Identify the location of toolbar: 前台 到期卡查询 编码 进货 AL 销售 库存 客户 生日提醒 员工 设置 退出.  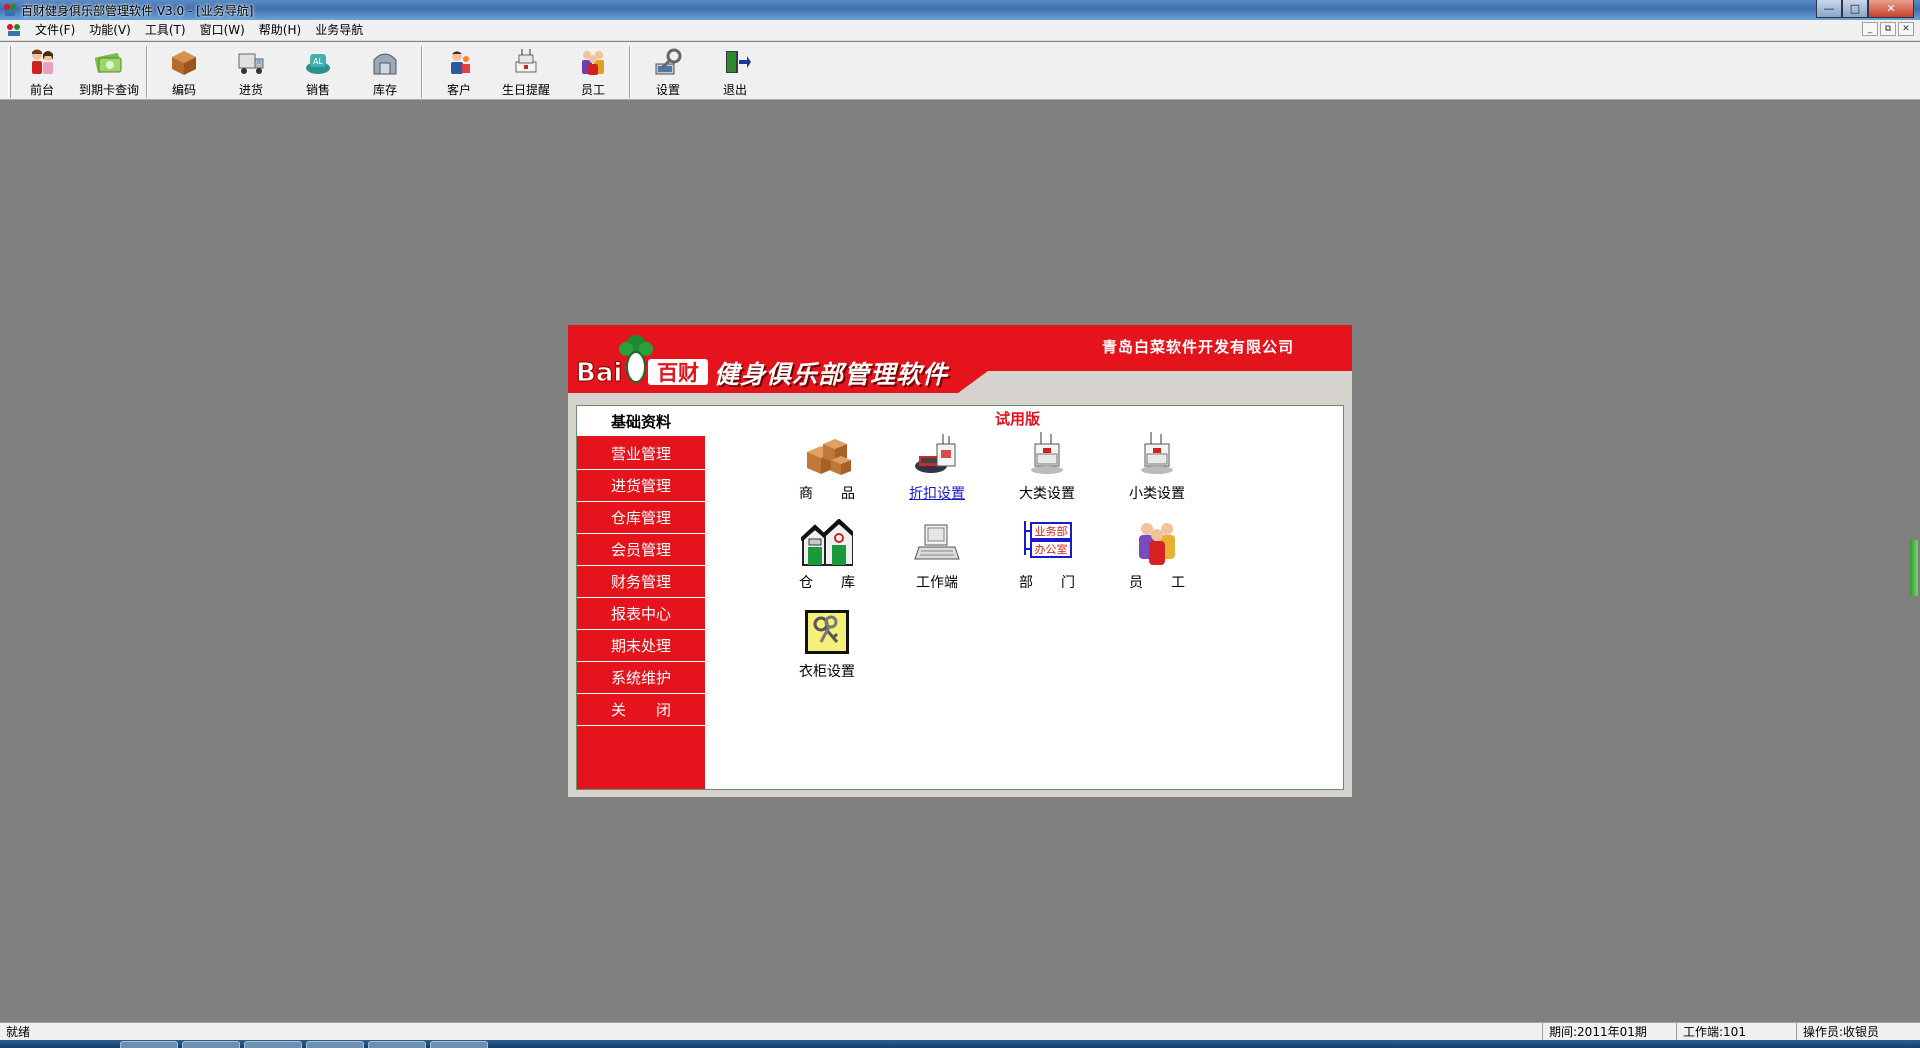
(960, 71).